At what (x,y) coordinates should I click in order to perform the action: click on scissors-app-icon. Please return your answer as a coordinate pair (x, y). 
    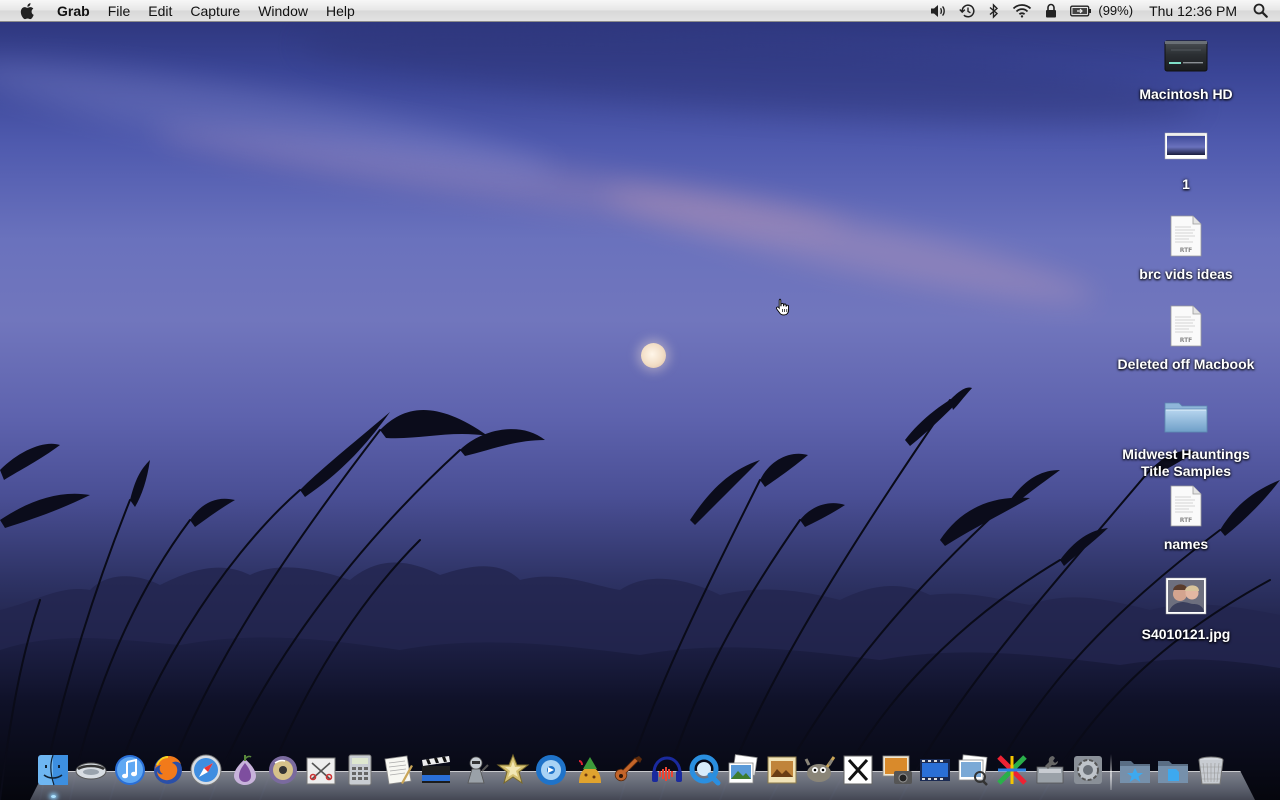
    Looking at the image, I should click on (321, 771).